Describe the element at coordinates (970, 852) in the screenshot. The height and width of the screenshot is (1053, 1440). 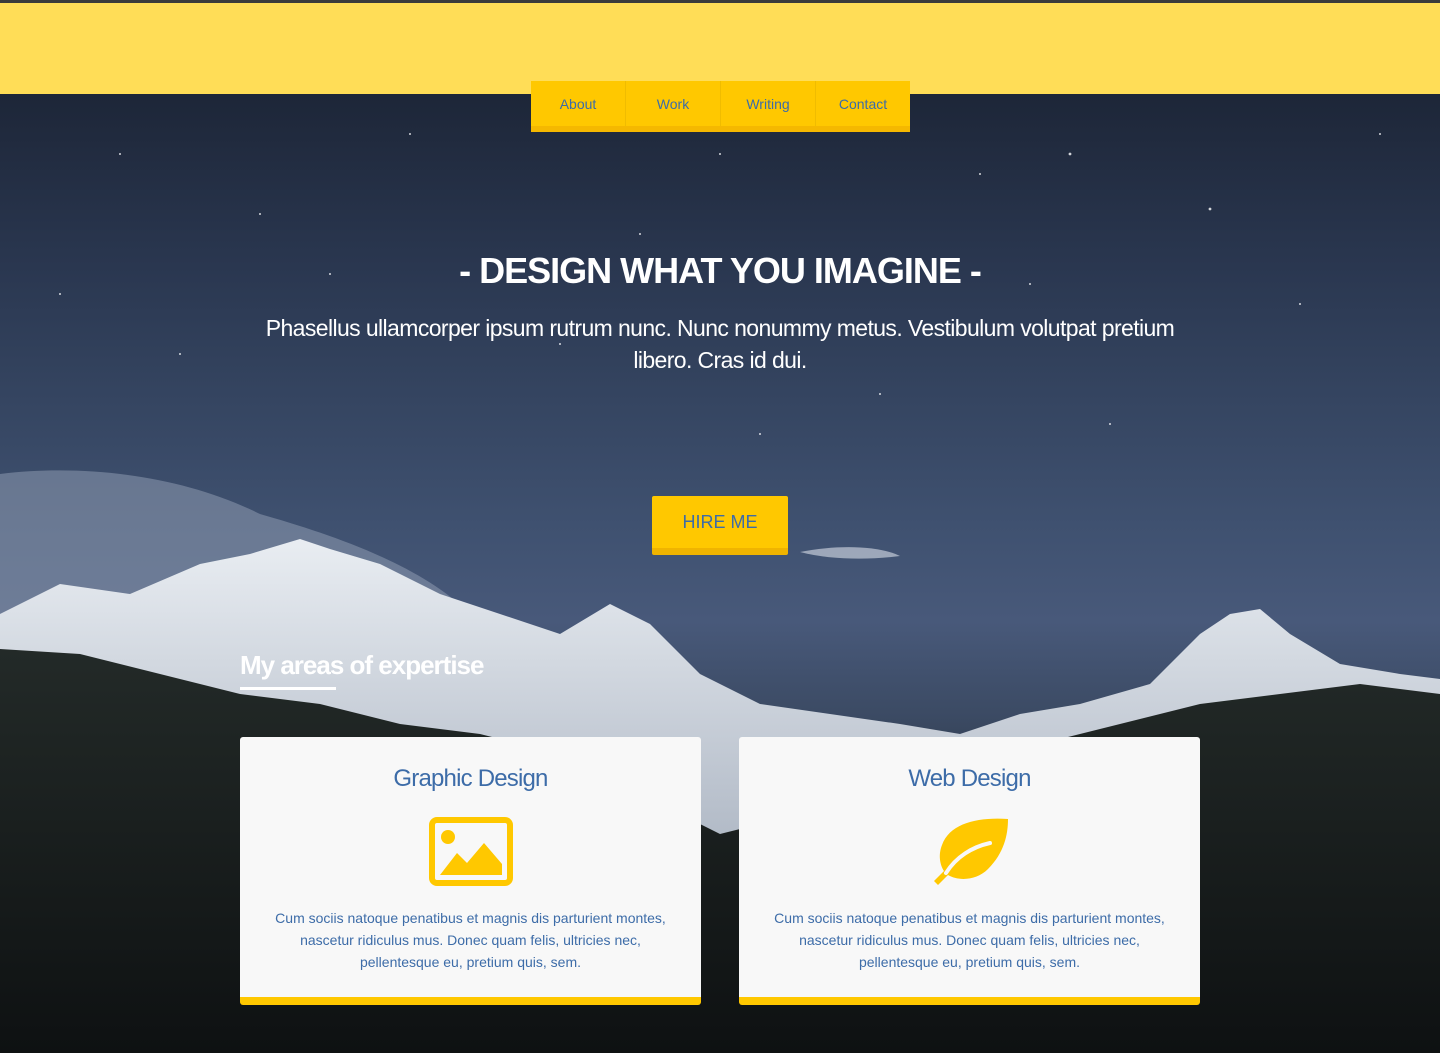
I see `leaf-icon` at that location.